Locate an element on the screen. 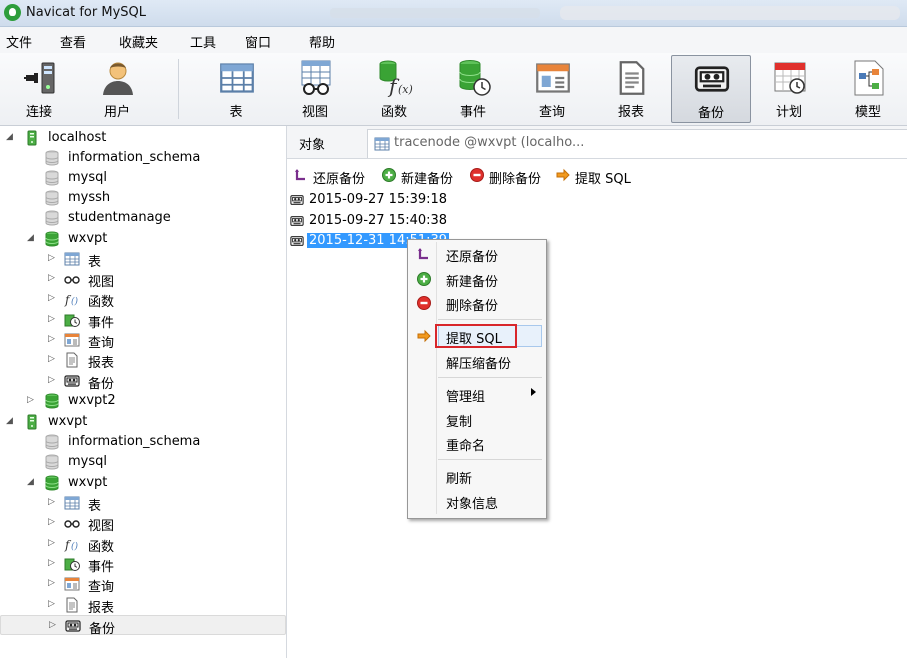  main-toolbar: 连接 用户 表 视图 f (x) 函数 事件 查询 报表 备份 计划 模型 is located at coordinates (453, 89).